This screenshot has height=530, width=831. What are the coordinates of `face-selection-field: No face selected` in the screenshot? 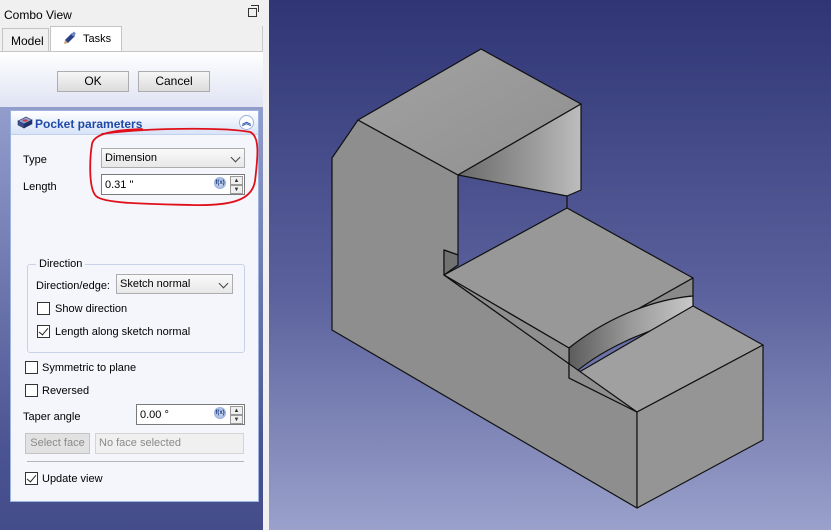 It's located at (169, 443).